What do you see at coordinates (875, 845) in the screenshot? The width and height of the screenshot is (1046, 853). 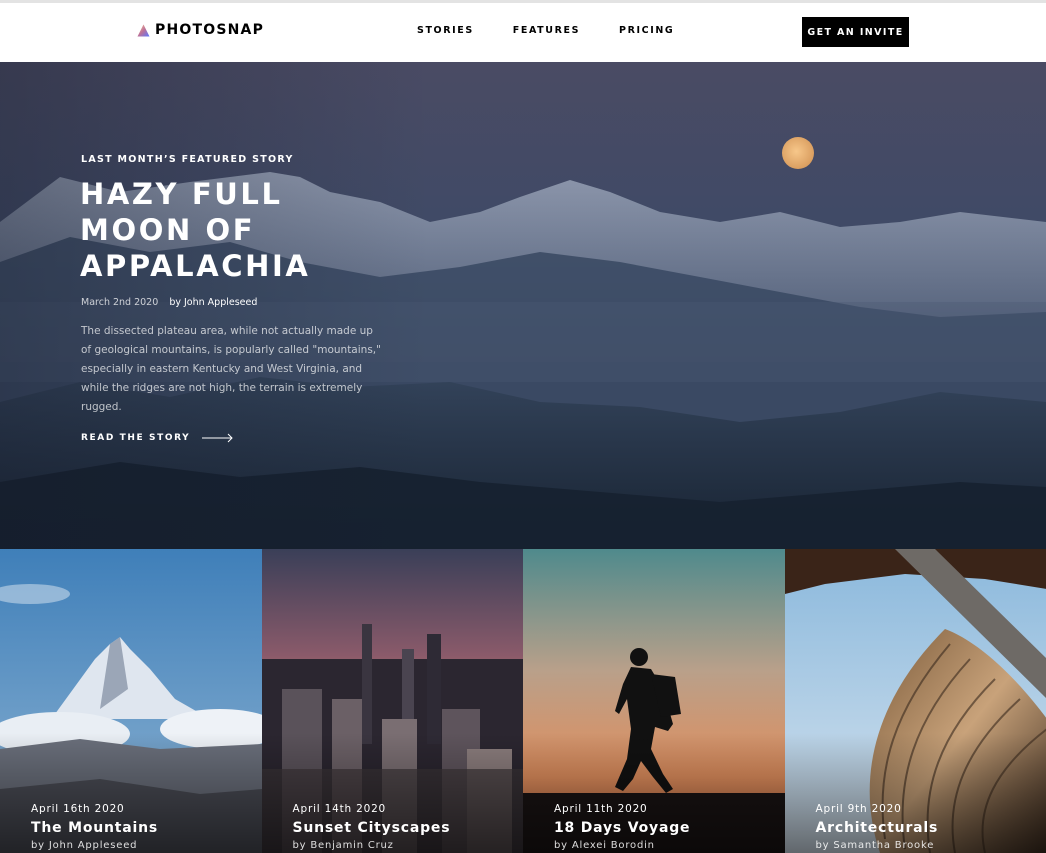 I see `card-author: by Samantha Brooke` at bounding box center [875, 845].